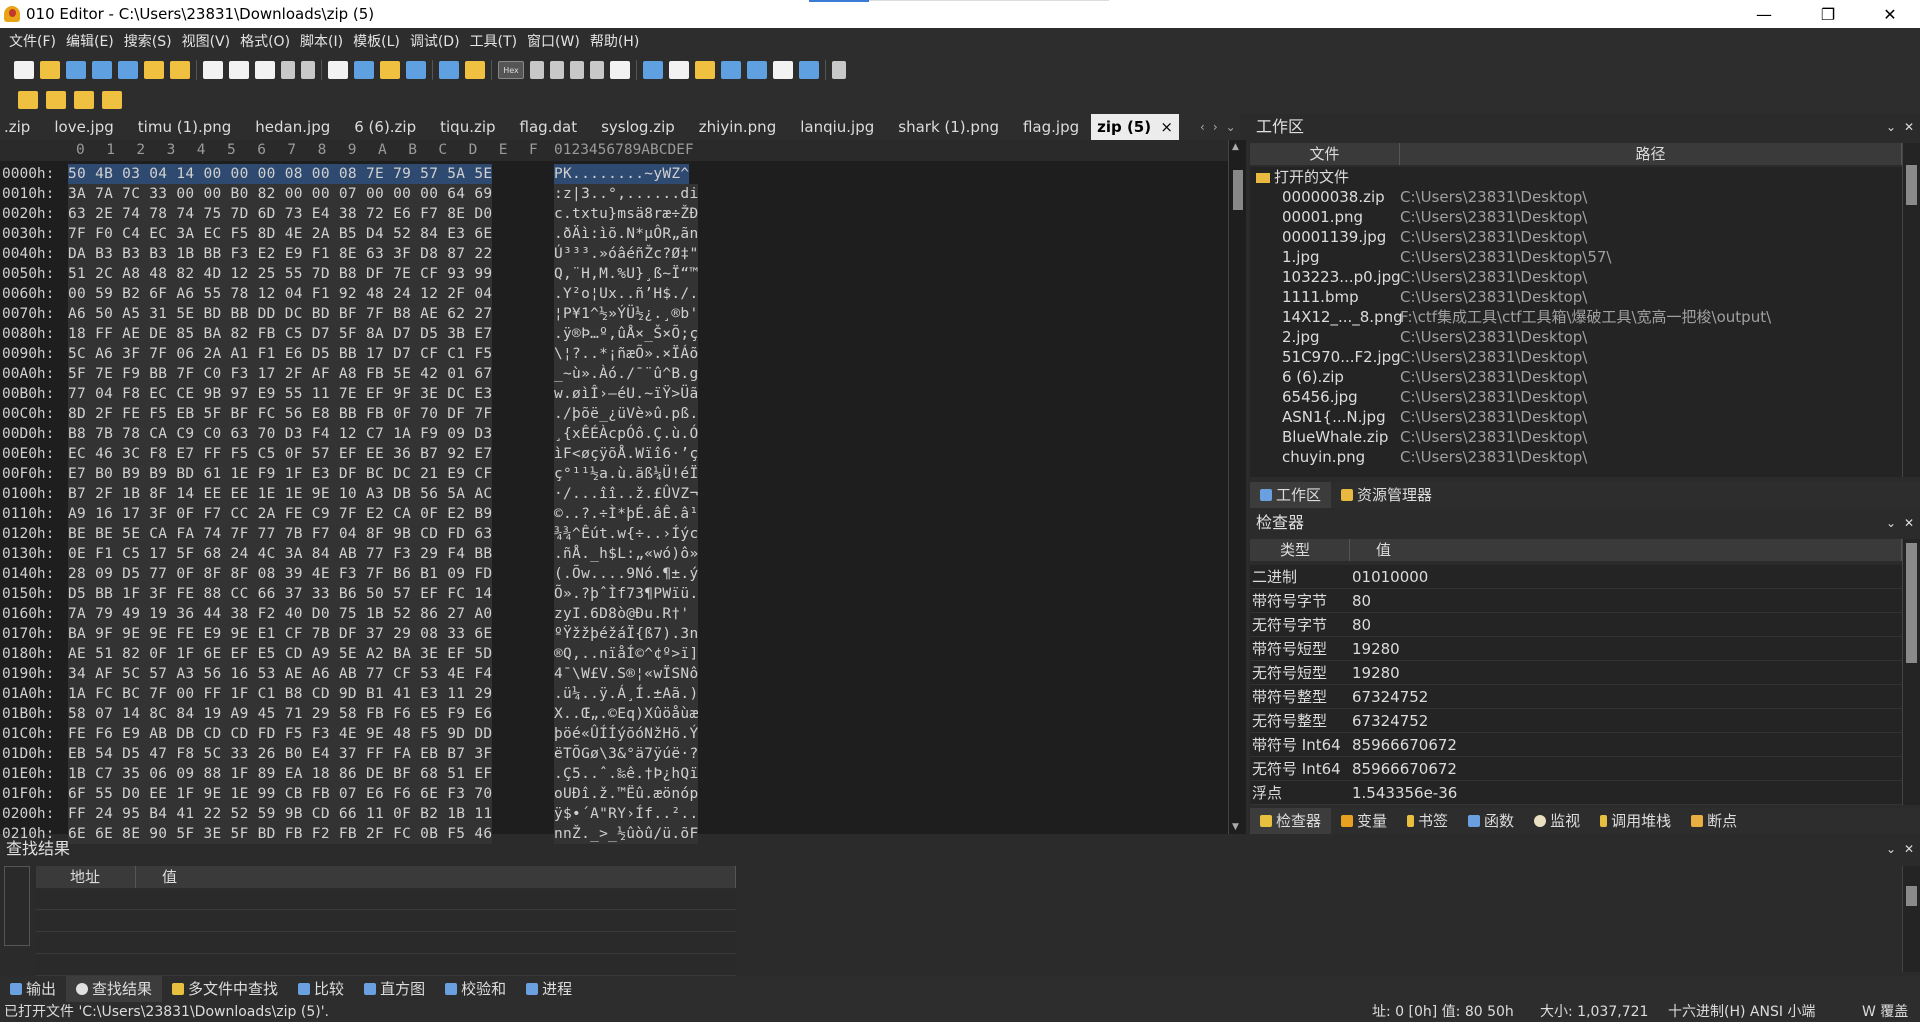  Describe the element at coordinates (1390, 577) in the screenshot. I see `inspector-value: 01010000` at that location.